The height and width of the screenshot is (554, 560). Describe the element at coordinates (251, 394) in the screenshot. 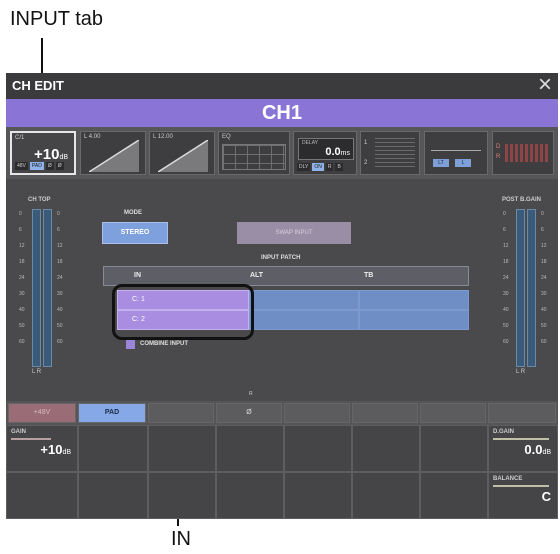

I see `bottom-small-label: R` at that location.